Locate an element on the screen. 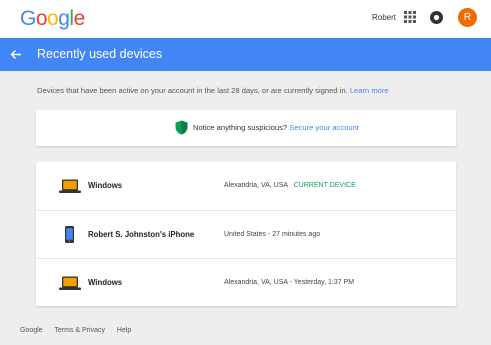 Image resolution: width=491 pixels, height=345 pixels. back-arrow-icon is located at coordinates (15, 54).